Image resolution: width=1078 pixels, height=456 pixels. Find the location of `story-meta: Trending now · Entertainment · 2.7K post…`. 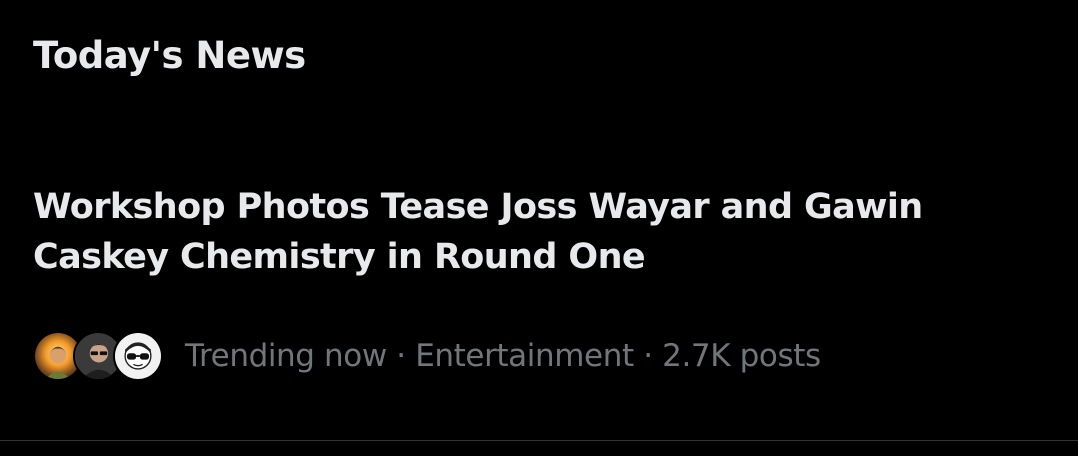

story-meta: Trending now · Entertainment · 2.7K post… is located at coordinates (427, 356).